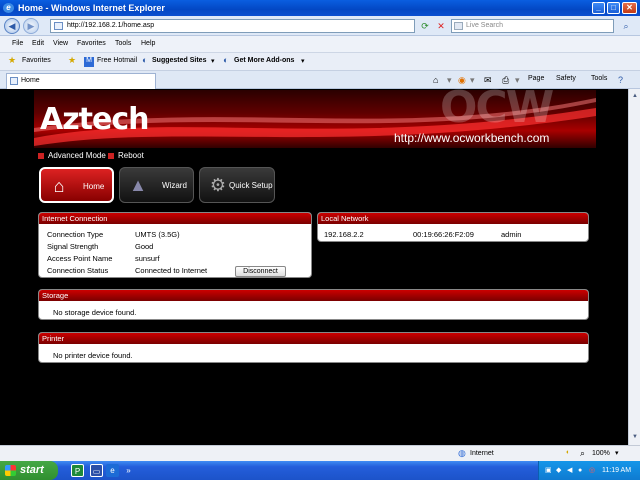 The width and height of the screenshot is (640, 480). Describe the element at coordinates (93, 355) in the screenshot. I see `printer-message: No printer device found.` at that location.